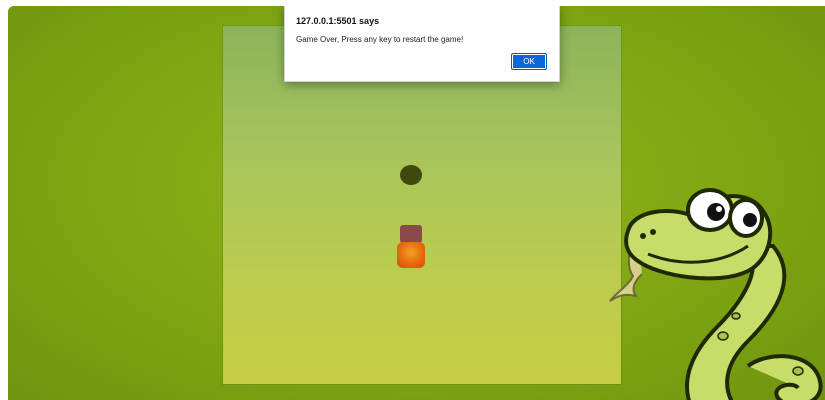 This screenshot has height=400, width=825. Describe the element at coordinates (338, 21) in the screenshot. I see `dialog-title: 127.0.0.1:5501 says` at that location.